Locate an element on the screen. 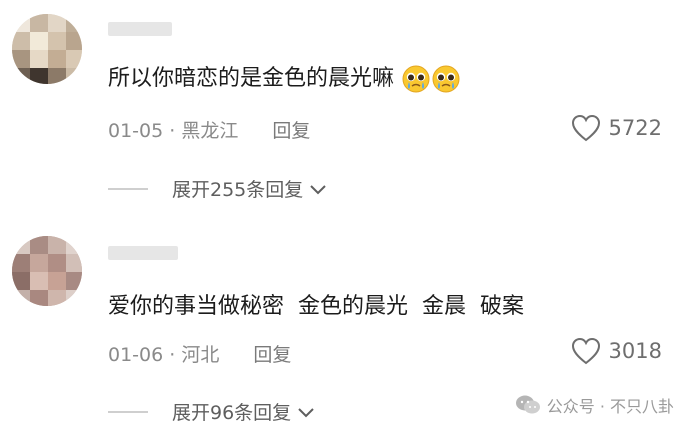  comment-meta: 01-06 · 河北 回复 is located at coordinates (199, 353).